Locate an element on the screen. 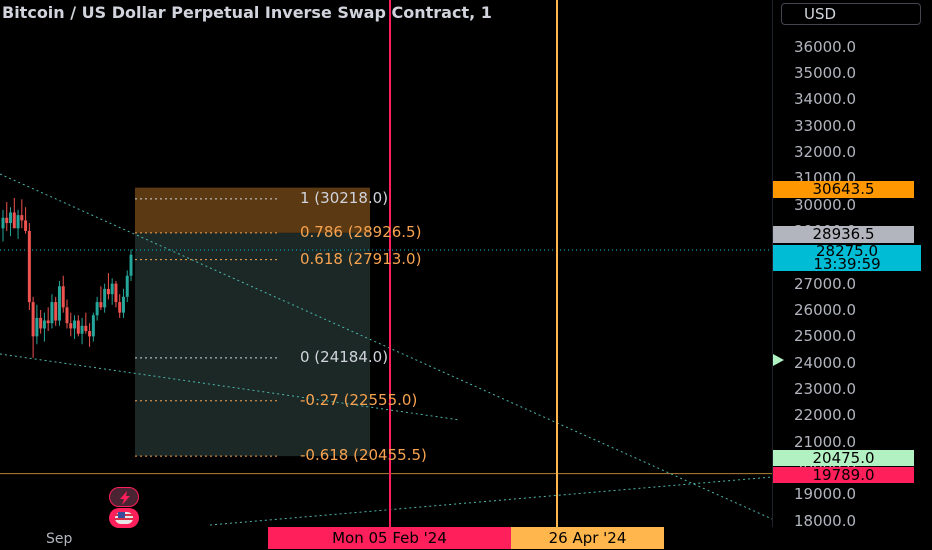 The image size is (932, 550). price-tick-label: 32000.0 is located at coordinates (825, 151).